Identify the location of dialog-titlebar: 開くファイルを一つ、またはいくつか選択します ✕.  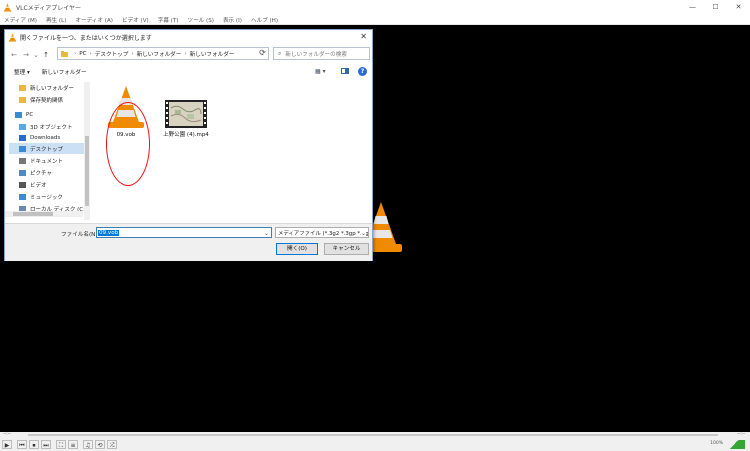
(188, 37).